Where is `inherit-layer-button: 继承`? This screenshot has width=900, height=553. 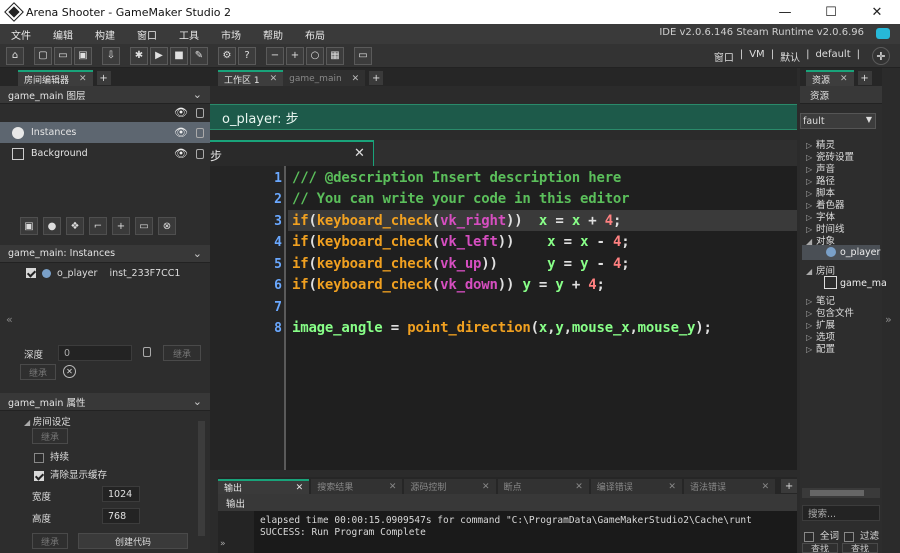
inherit-layer-button: 继承 is located at coordinates (38, 372).